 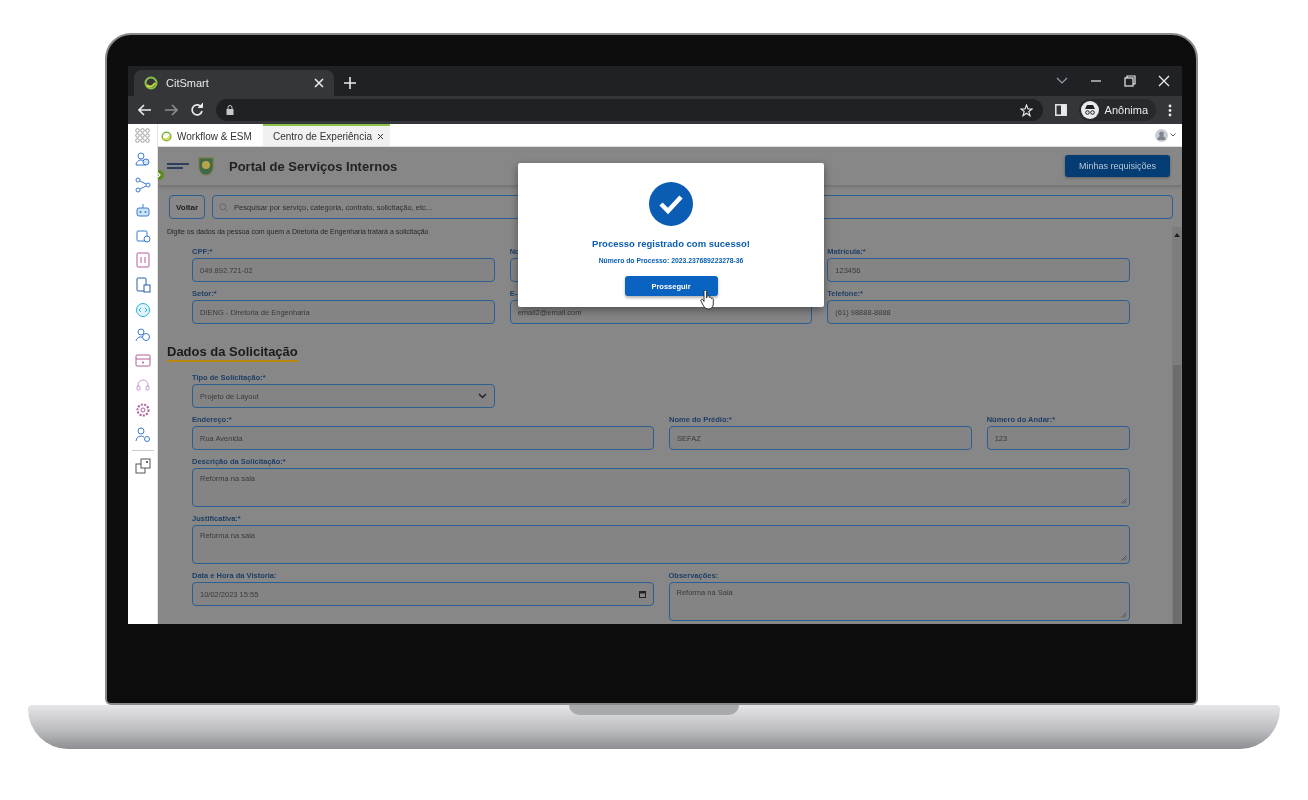 What do you see at coordinates (206, 166) in the screenshot?
I see `coat-of-arms-icon` at bounding box center [206, 166].